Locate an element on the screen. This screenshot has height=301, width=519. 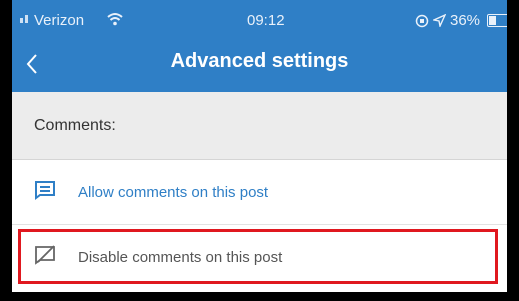
section-header-label: Comments: is located at coordinates (75, 125).